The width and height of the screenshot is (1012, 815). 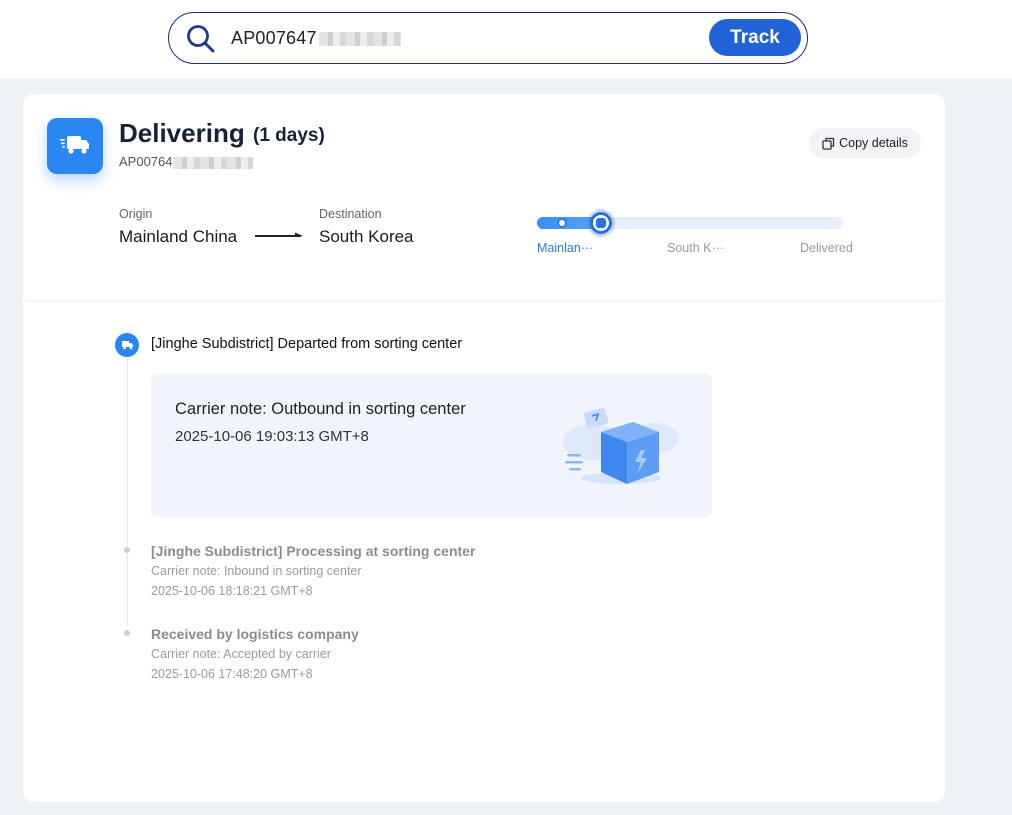 What do you see at coordinates (366, 236) in the screenshot?
I see `destination-value: South Korea` at bounding box center [366, 236].